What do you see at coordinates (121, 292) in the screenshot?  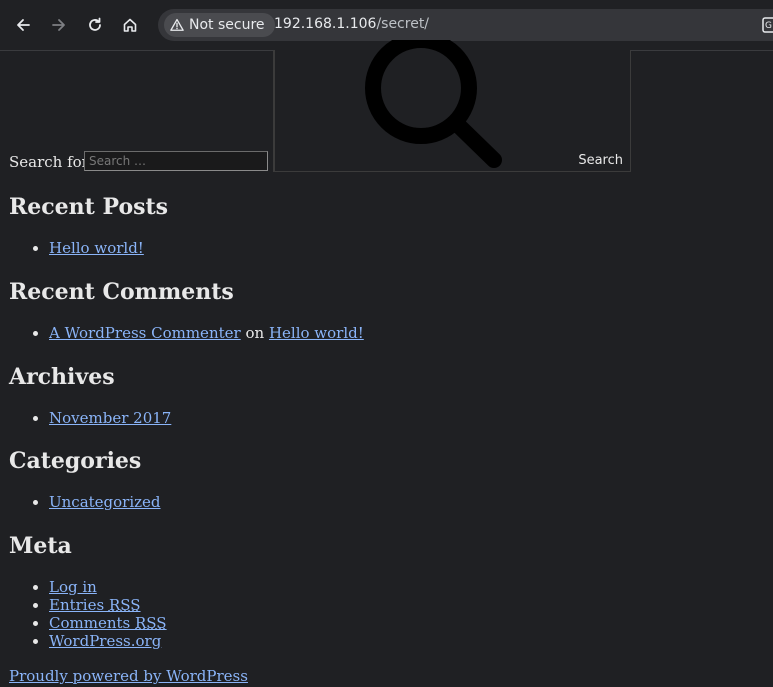 I see `recent-comments-heading: Recent Comments` at bounding box center [121, 292].